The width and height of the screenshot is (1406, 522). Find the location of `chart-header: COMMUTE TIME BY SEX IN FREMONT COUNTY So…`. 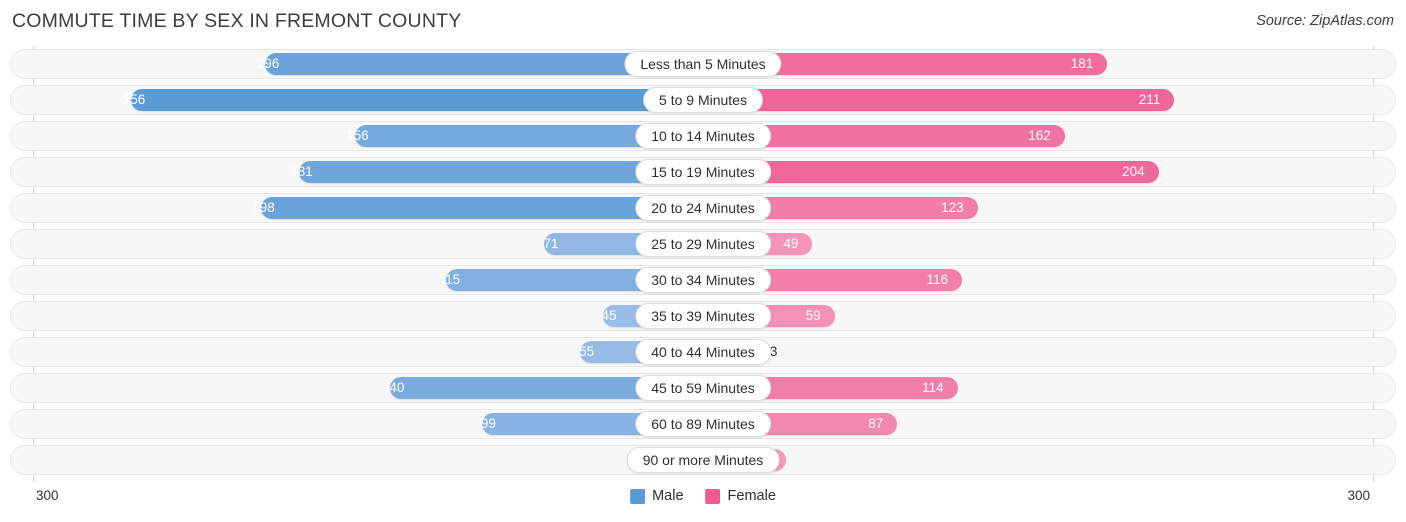

chart-header: COMMUTE TIME BY SEX IN FREMONT COUNTY So… is located at coordinates (703, 22).